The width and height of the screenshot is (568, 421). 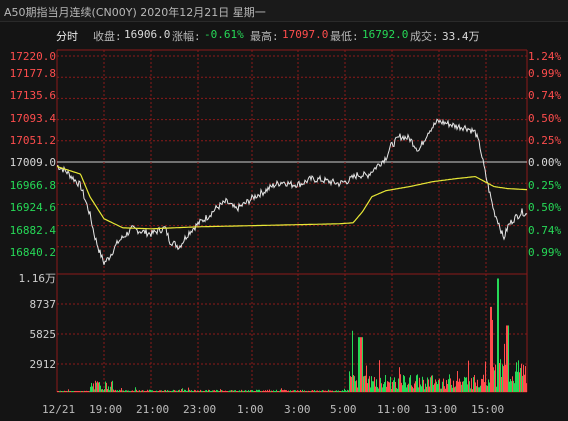 I want to click on close-label: 收盘:, so click(x=107, y=36).